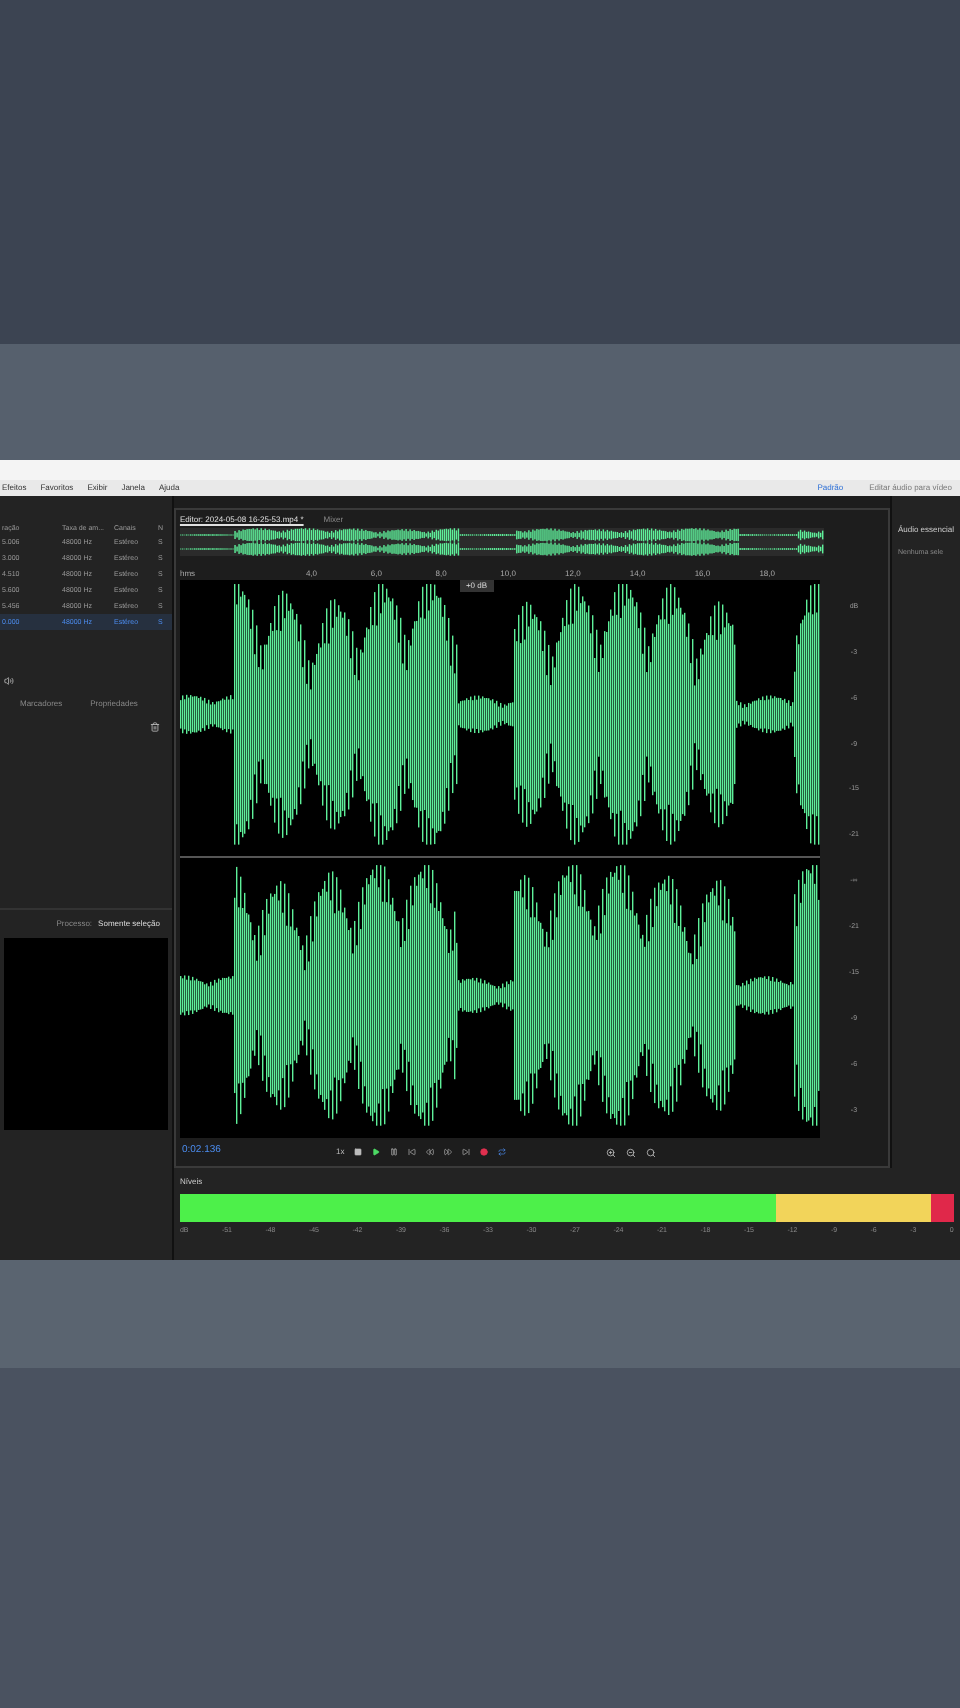 Image resolution: width=960 pixels, height=1708 pixels. What do you see at coordinates (631, 1152) in the screenshot?
I see `zoom-out-icon` at bounding box center [631, 1152].